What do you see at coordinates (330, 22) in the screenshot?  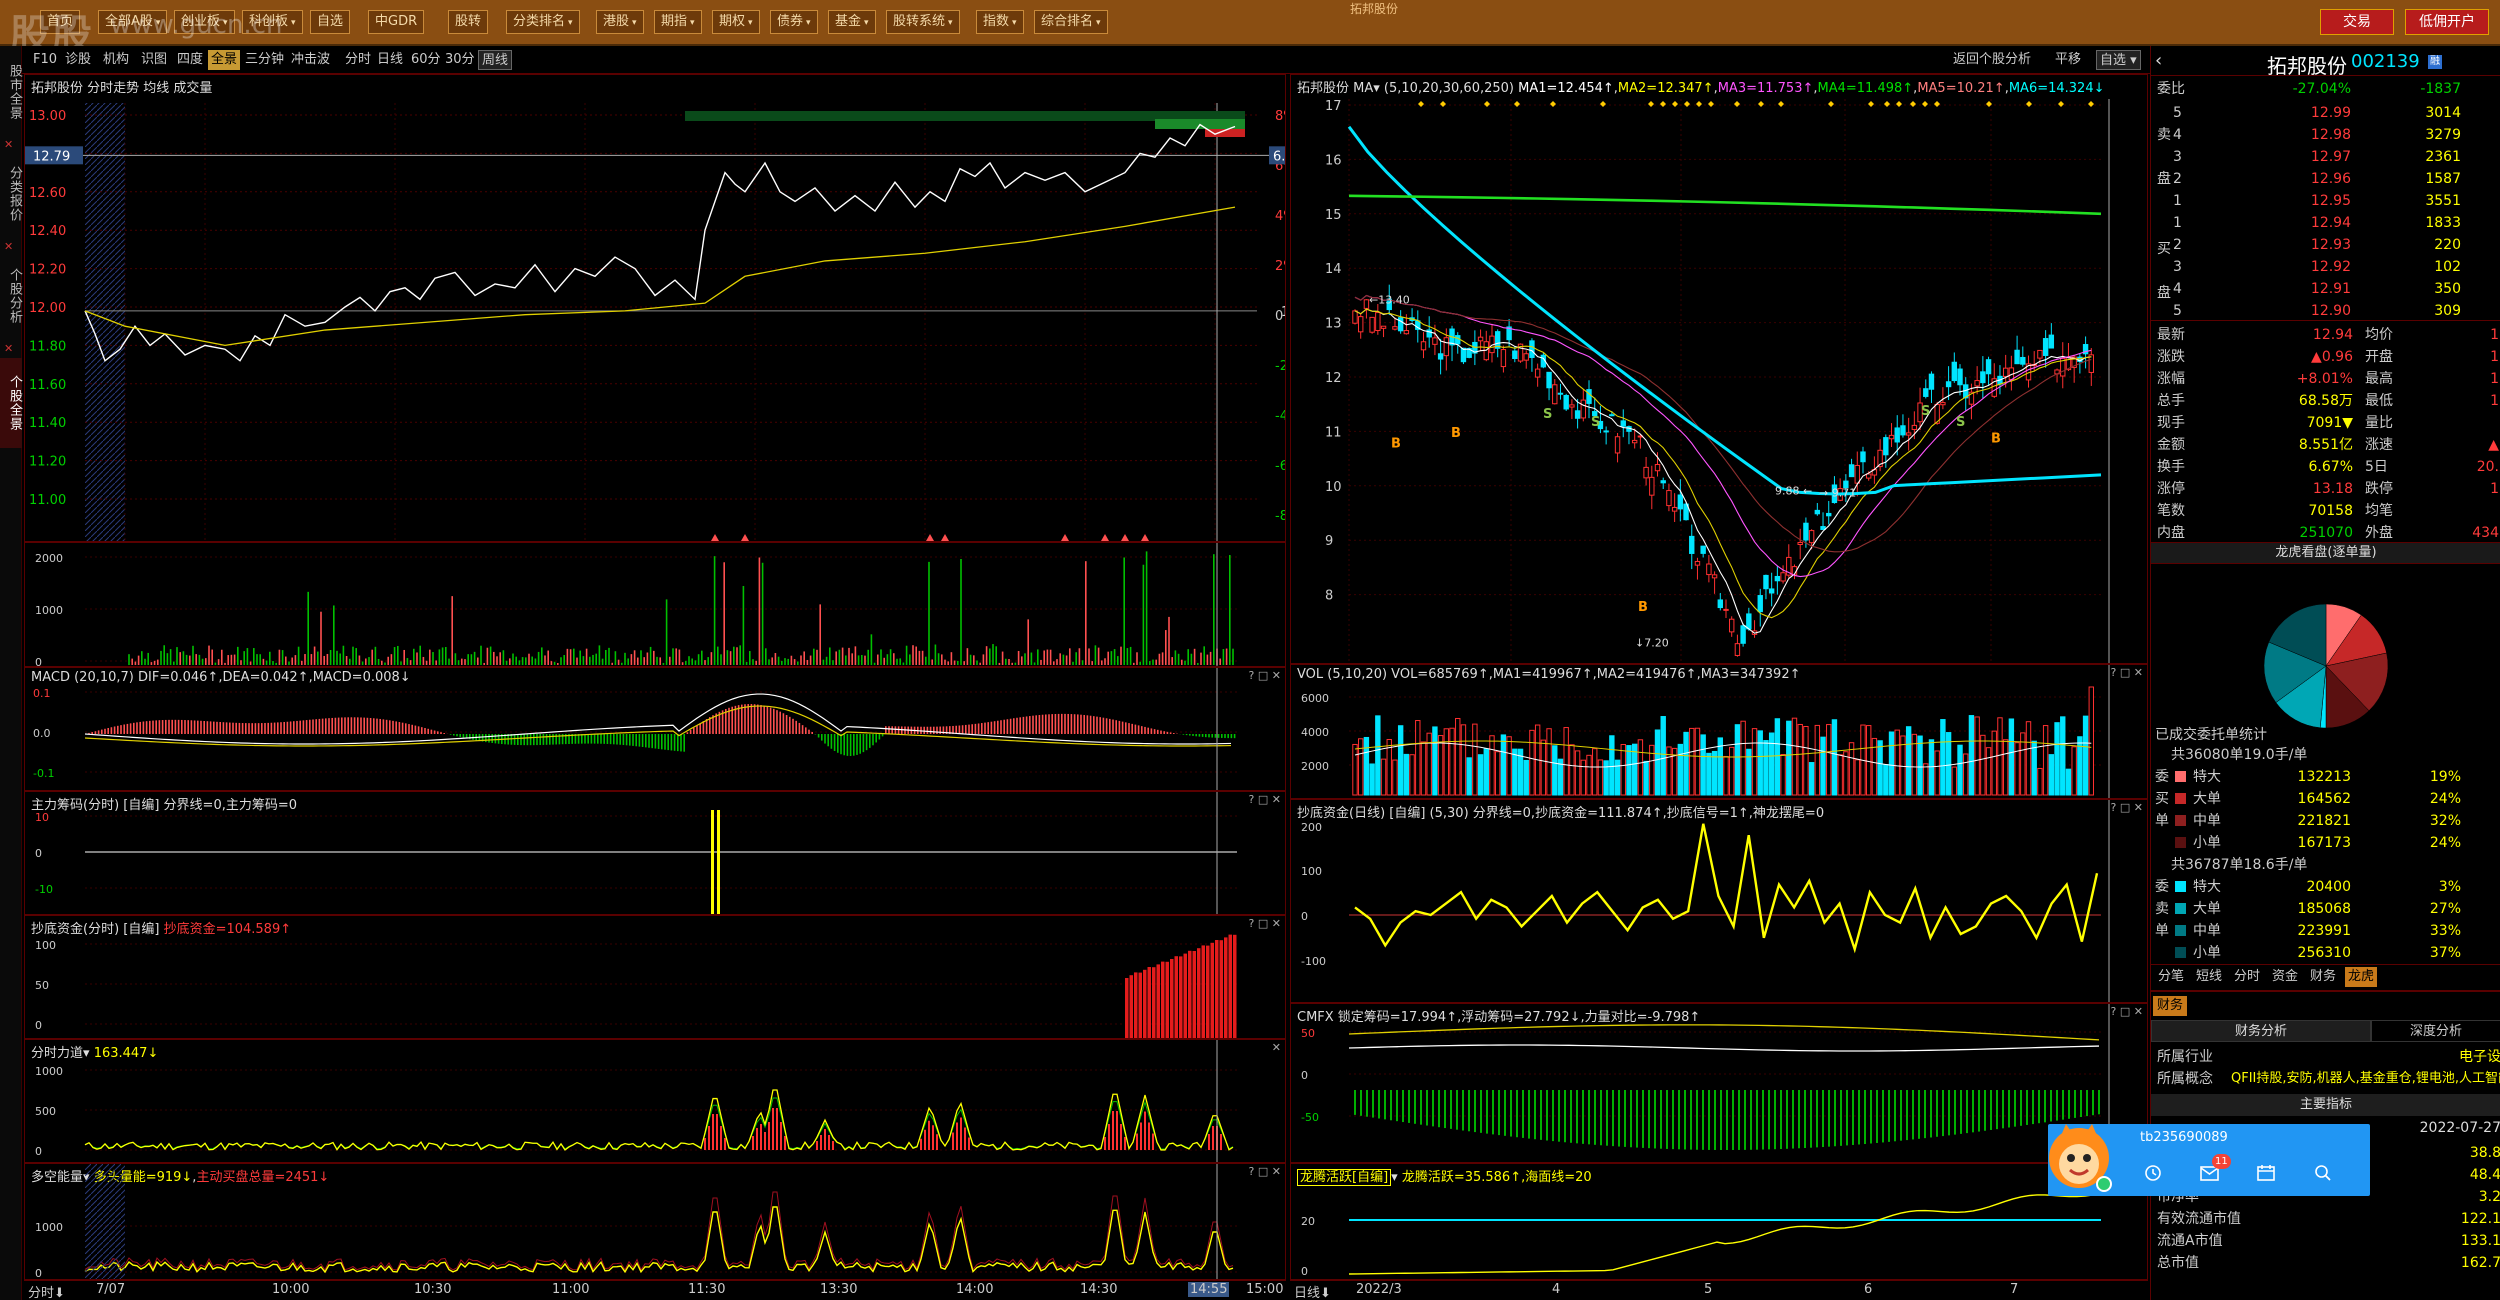 I see `toolbar-item-4: 自选` at bounding box center [330, 22].